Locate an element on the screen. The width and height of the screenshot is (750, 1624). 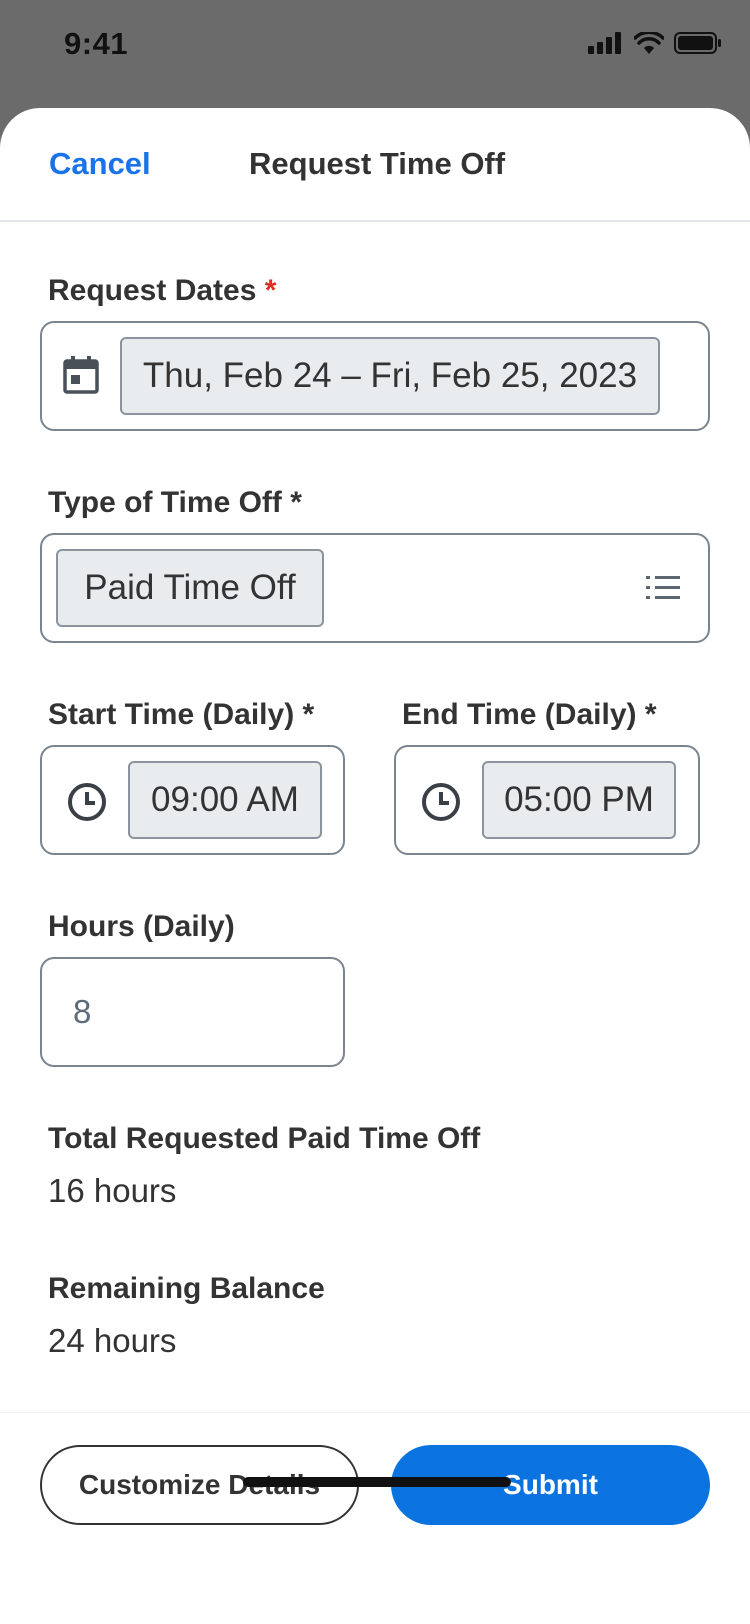
calendar-icon is located at coordinates (81, 375).